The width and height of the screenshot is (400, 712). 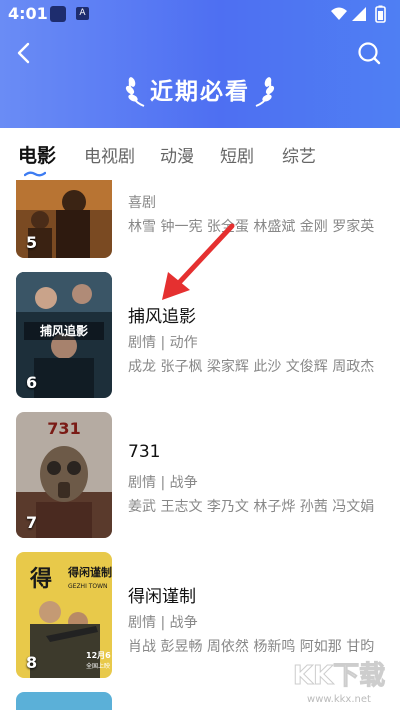 What do you see at coordinates (177, 154) in the screenshot?
I see `tab-anime: 动漫` at bounding box center [177, 154].